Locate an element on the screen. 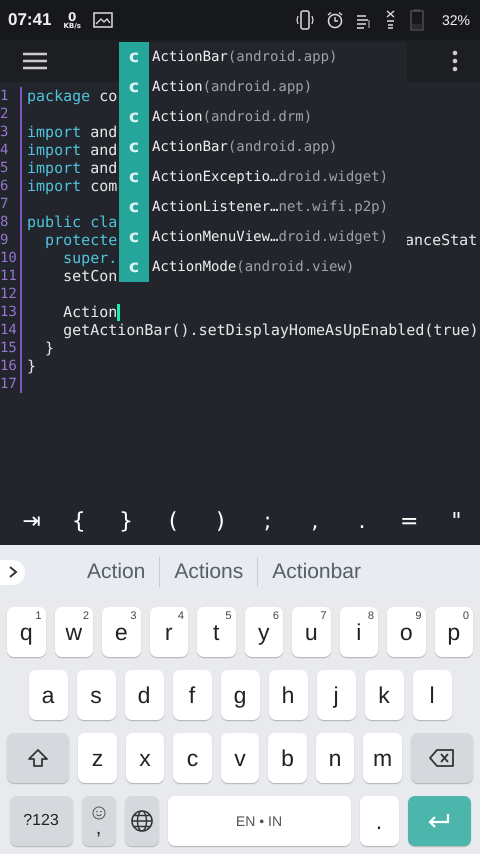 The image size is (480, 854). completion-package: net.wifi.p2p) is located at coordinates (333, 207).